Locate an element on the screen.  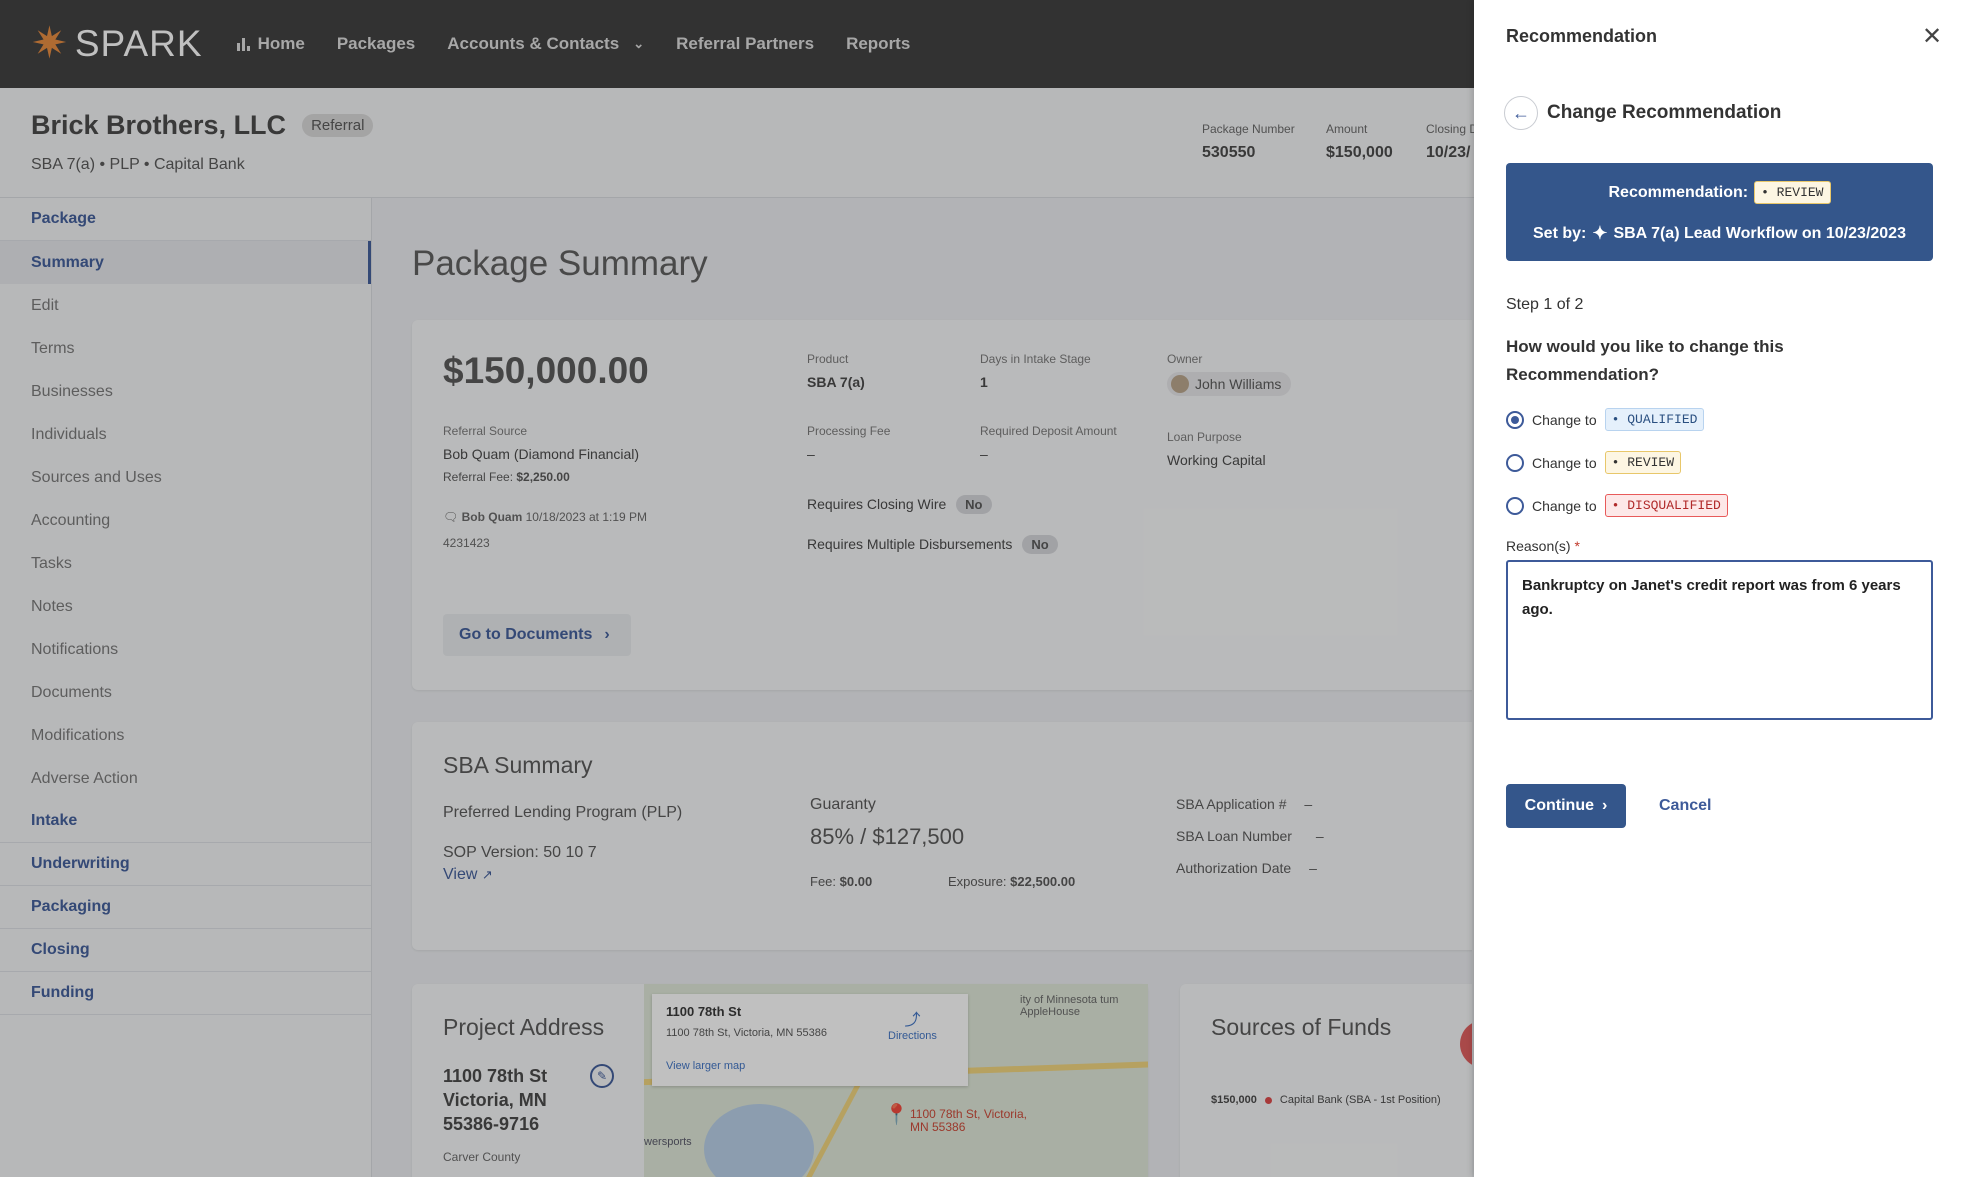
continue-button: Continue › is located at coordinates (1566, 806).